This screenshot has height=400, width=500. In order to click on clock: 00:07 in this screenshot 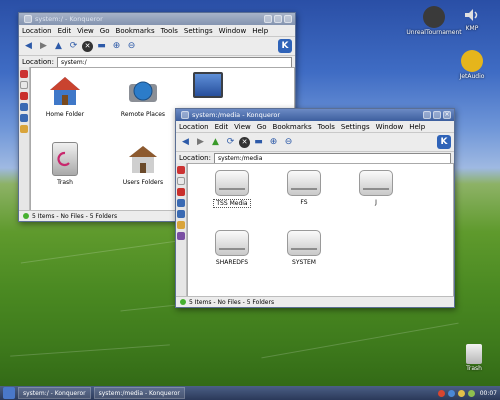, I will do `click(488, 393)`.